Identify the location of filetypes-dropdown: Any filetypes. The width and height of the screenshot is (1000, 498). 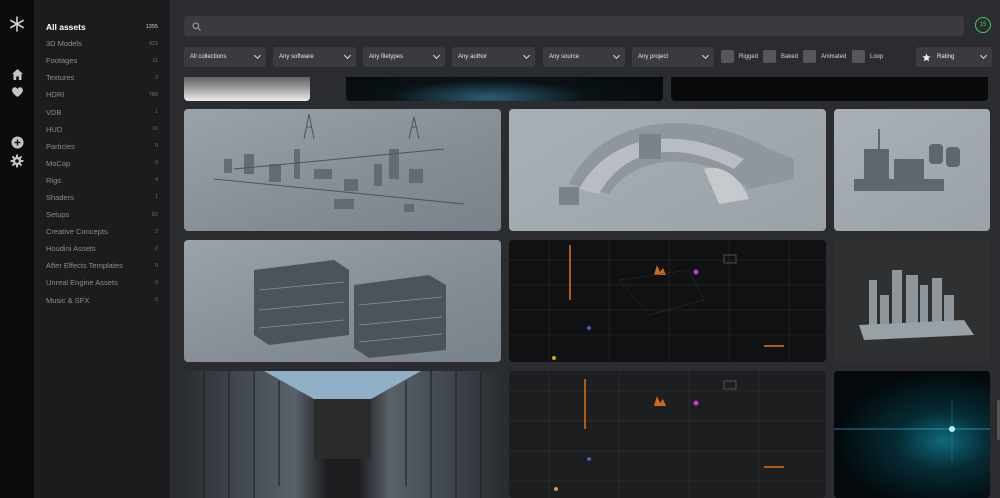
(404, 57).